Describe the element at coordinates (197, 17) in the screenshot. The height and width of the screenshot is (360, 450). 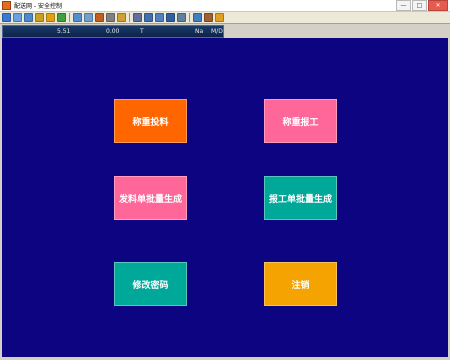
I see `chart-icon` at that location.